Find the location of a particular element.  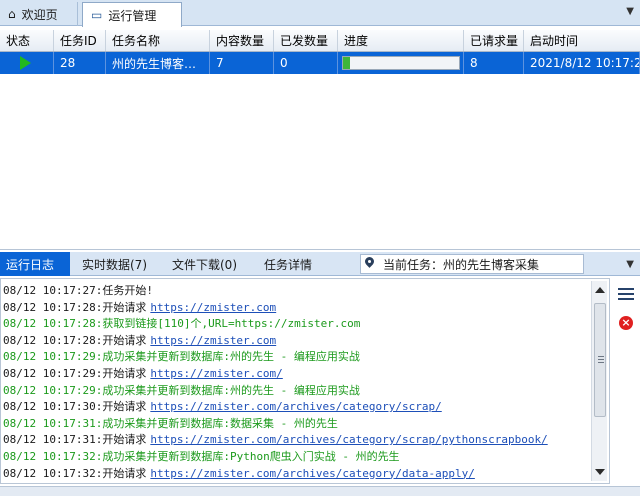

log-line: 08/12 10:17:29:开始请求 https://zmister.com/ is located at coordinates (296, 374).